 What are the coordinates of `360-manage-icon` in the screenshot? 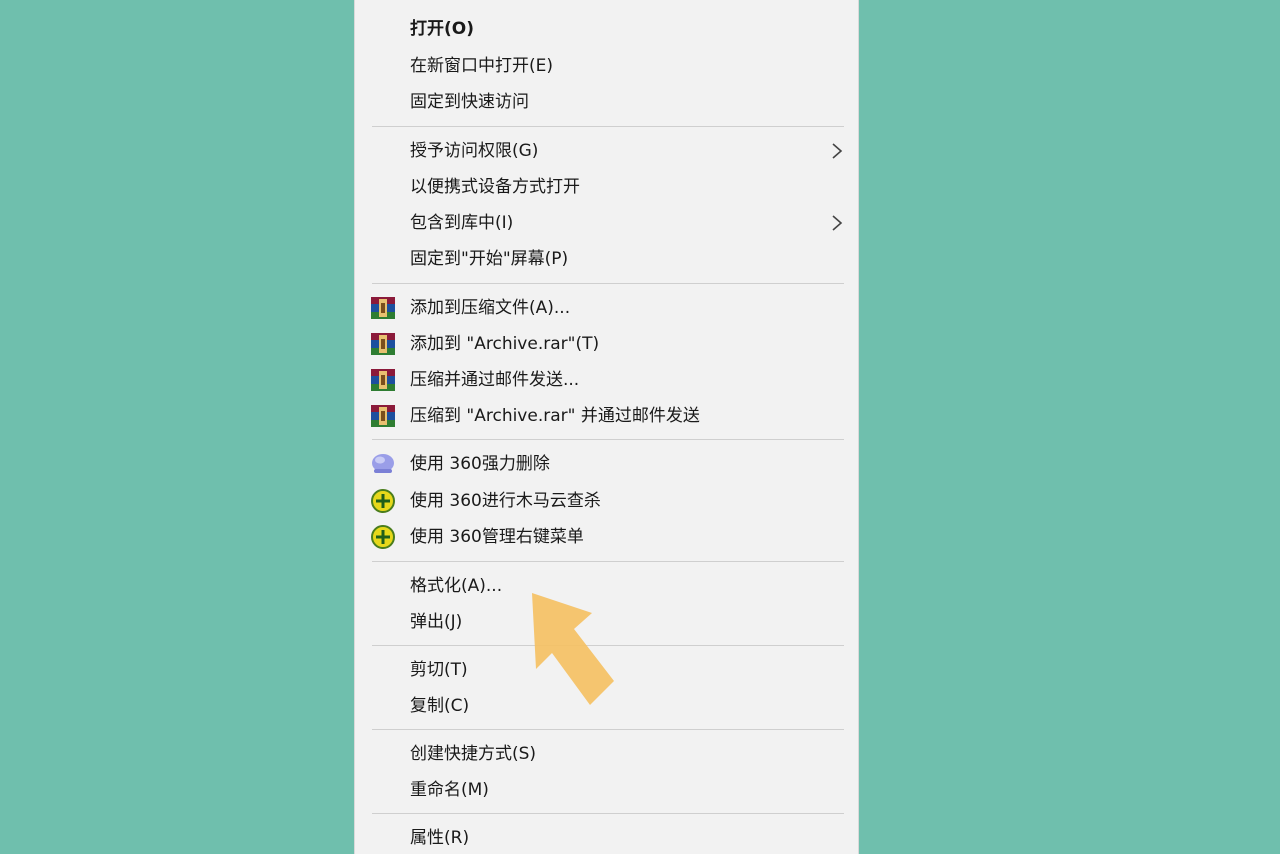 It's located at (383, 537).